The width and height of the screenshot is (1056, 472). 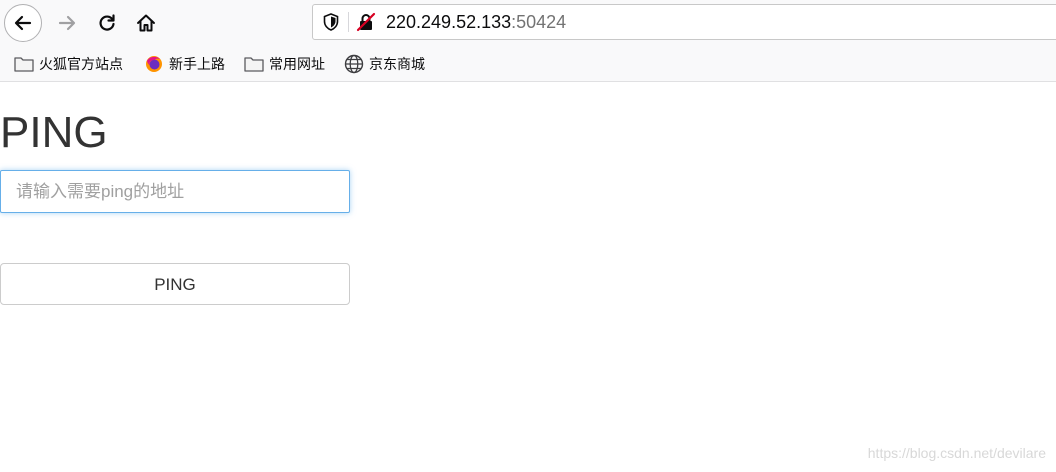 What do you see at coordinates (449, 22) in the screenshot?
I see `url-host: 220.249.52.133` at bounding box center [449, 22].